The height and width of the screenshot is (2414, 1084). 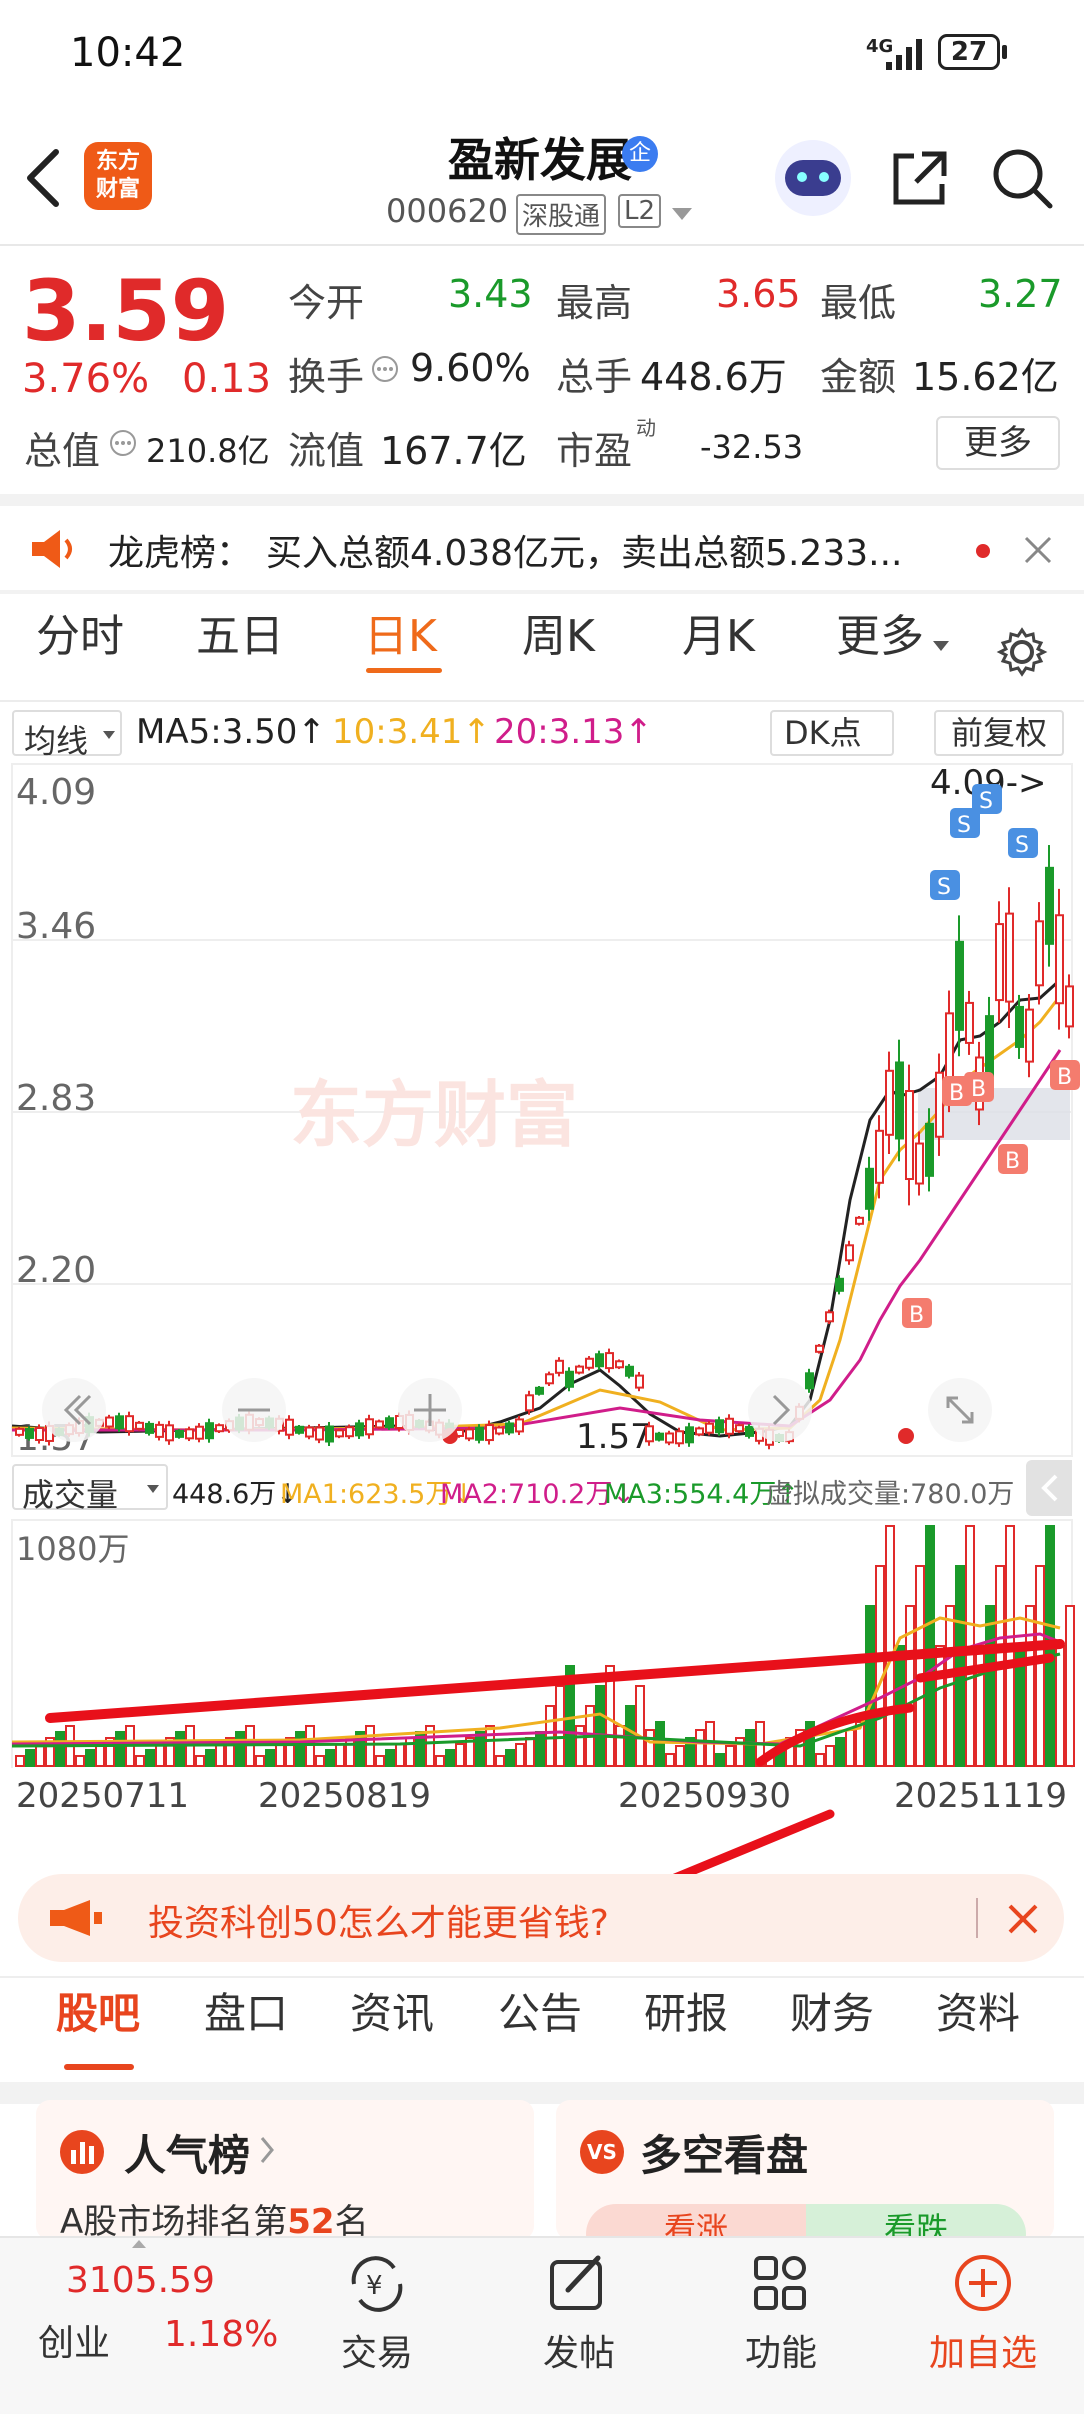 What do you see at coordinates (254, 1410) in the screenshot?
I see `zoom-out-button` at bounding box center [254, 1410].